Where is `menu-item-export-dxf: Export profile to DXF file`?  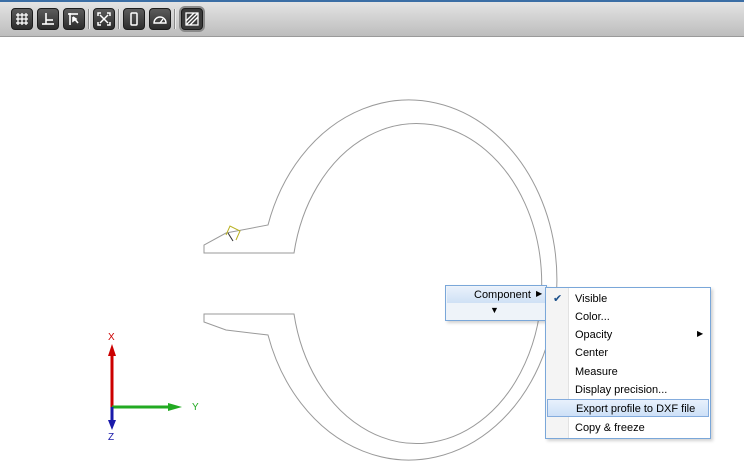
menu-item-export-dxf: Export profile to DXF file is located at coordinates (628, 408).